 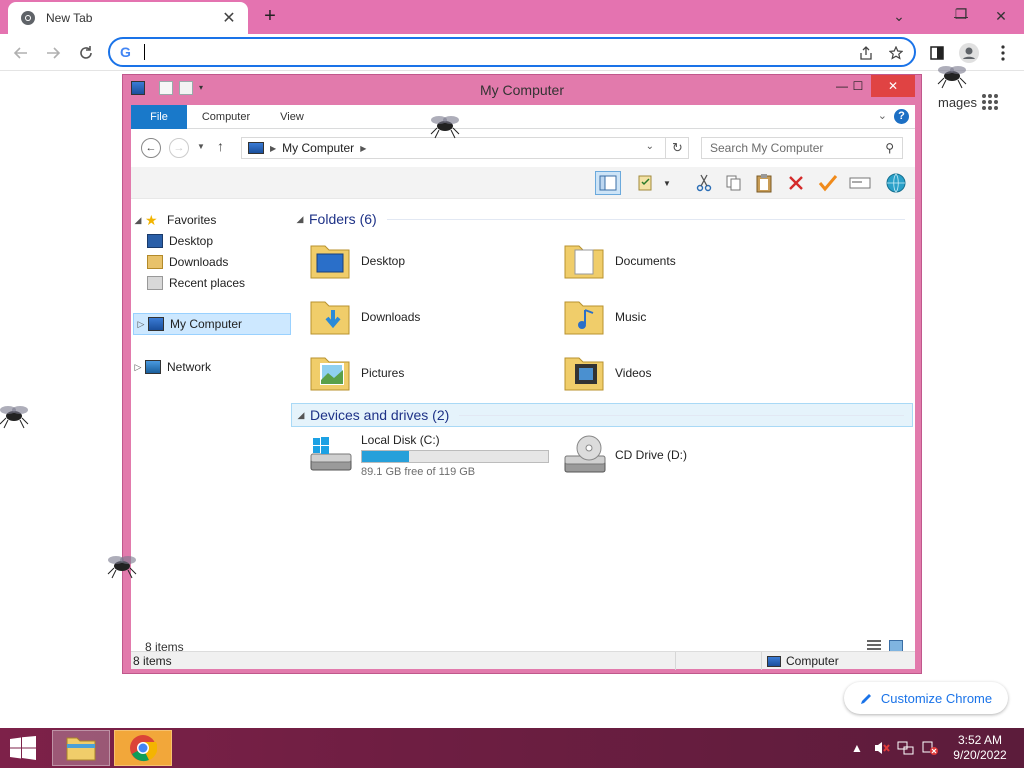 What do you see at coordinates (427, 317) in the screenshot?
I see `folder-downloads: Downloads` at bounding box center [427, 317].